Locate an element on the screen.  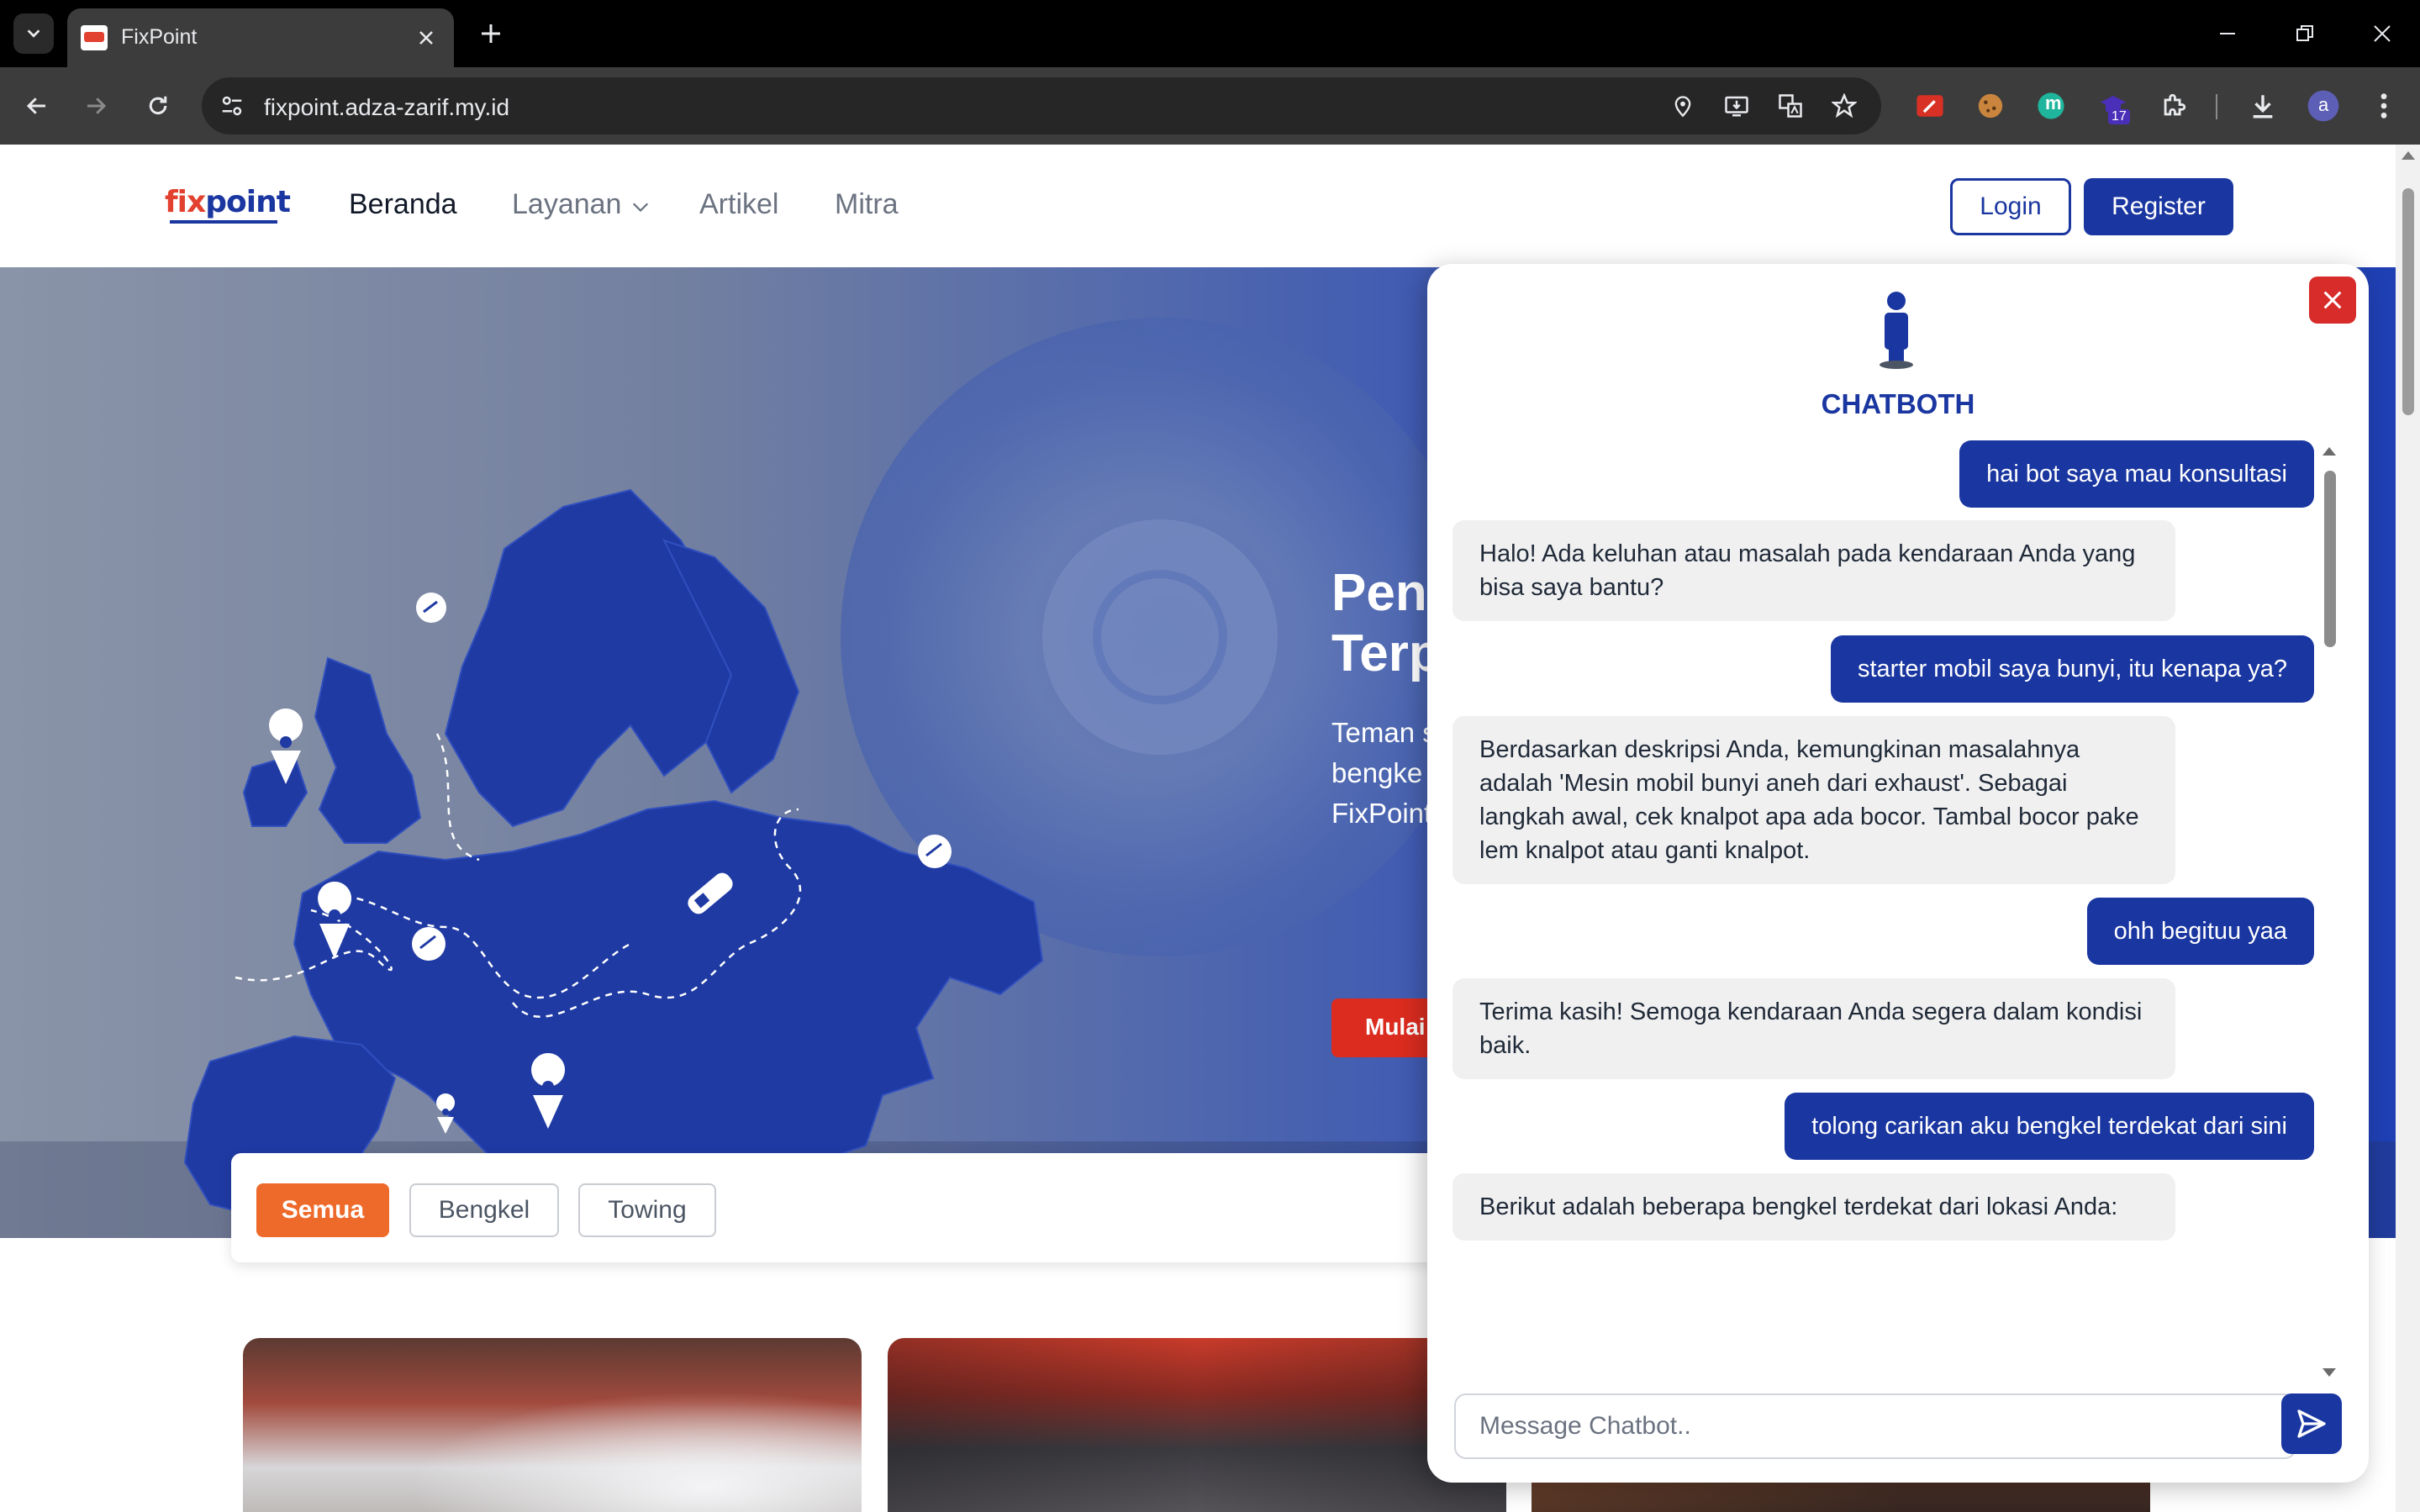
shopfront-photo is located at coordinates (1197, 1425).